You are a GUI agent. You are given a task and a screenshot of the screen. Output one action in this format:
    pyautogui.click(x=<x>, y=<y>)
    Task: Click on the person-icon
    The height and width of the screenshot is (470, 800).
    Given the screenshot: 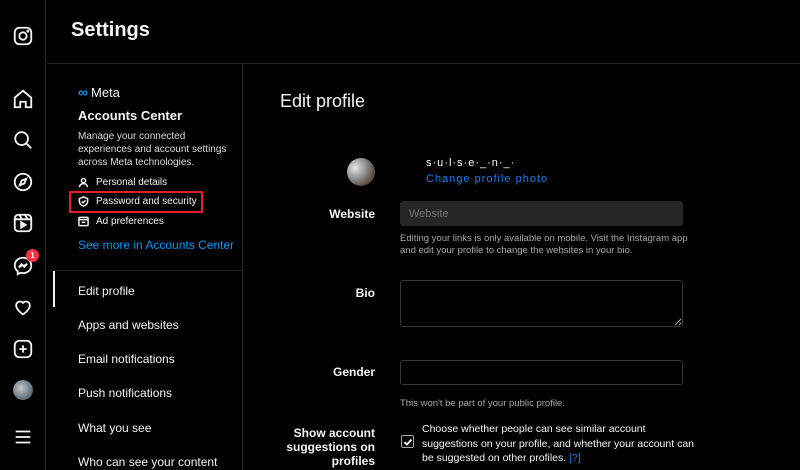 What is the action you would take?
    pyautogui.click(x=83, y=182)
    